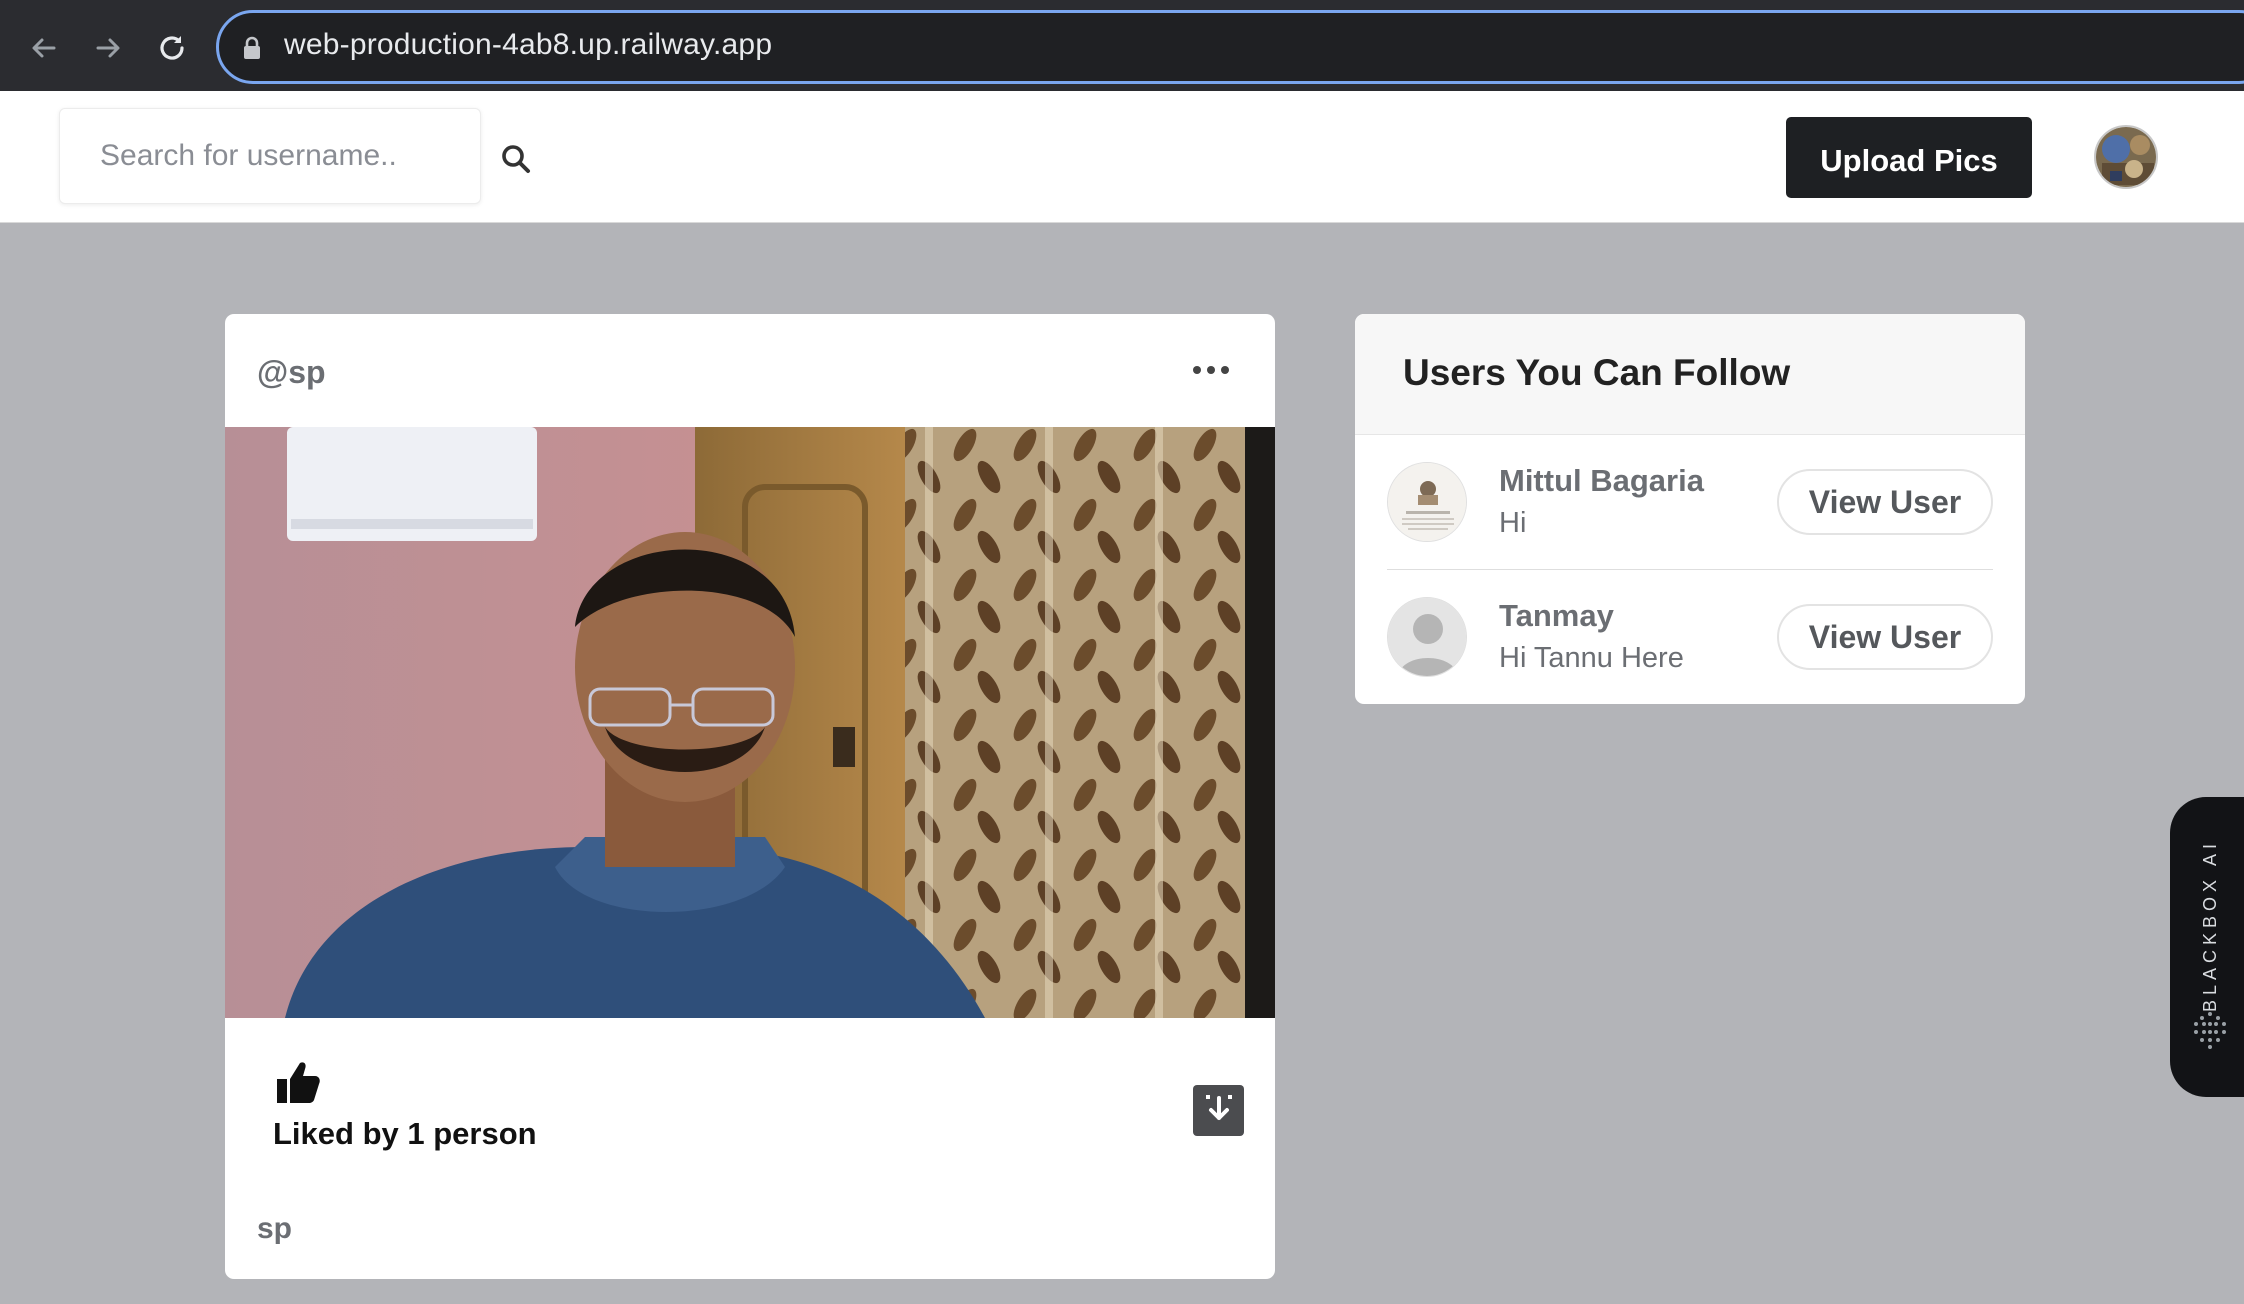 This screenshot has height=1304, width=2244. I want to click on thumbs-up-icon, so click(298, 1082).